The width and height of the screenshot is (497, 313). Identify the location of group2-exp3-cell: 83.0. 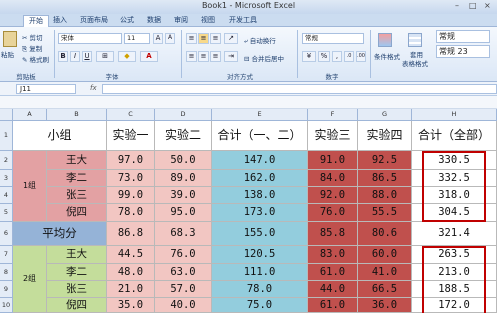
(333, 255).